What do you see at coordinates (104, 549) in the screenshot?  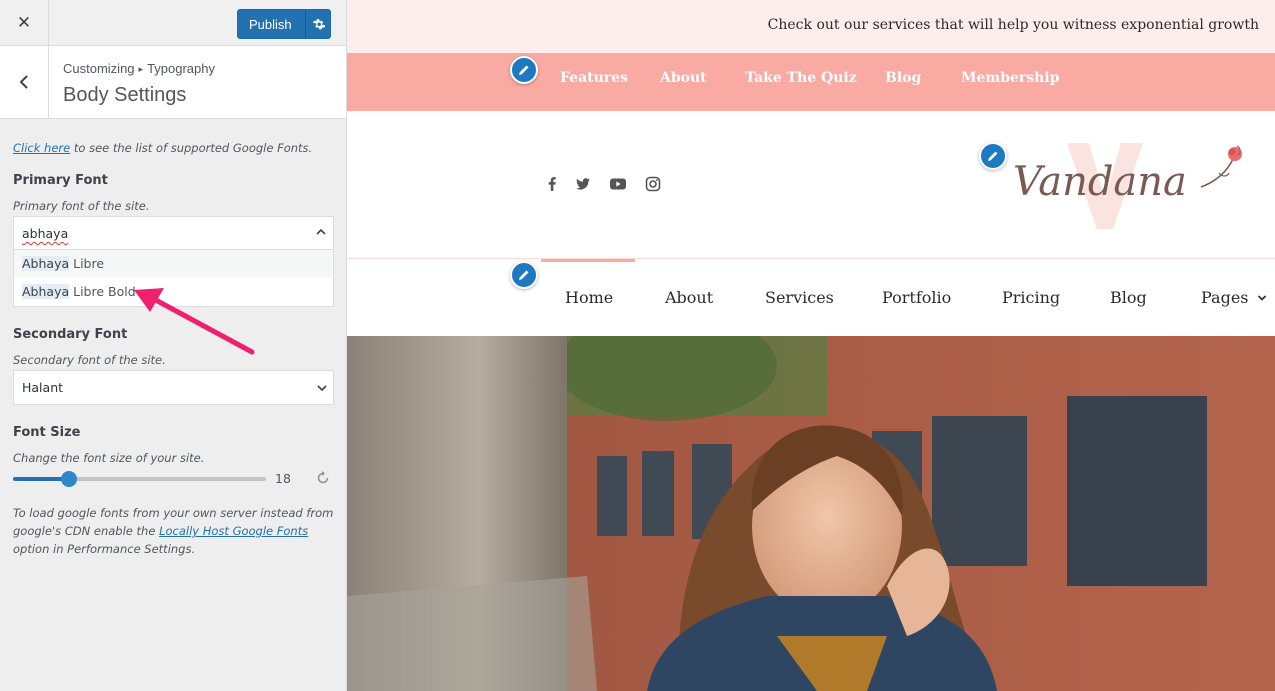 I see `note-text-after: option in Performance Settings.` at bounding box center [104, 549].